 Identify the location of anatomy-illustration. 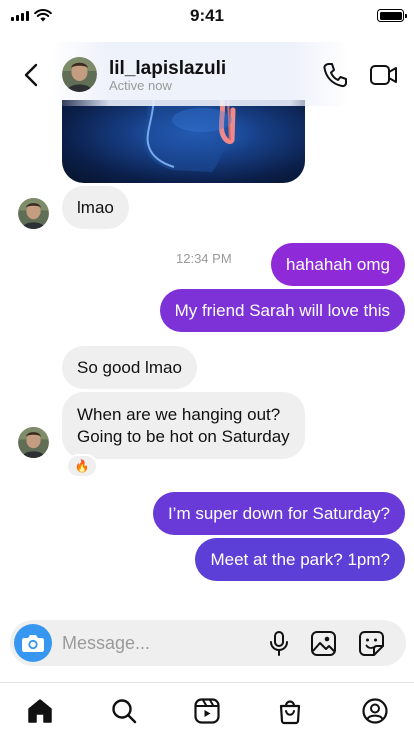
(189, 136).